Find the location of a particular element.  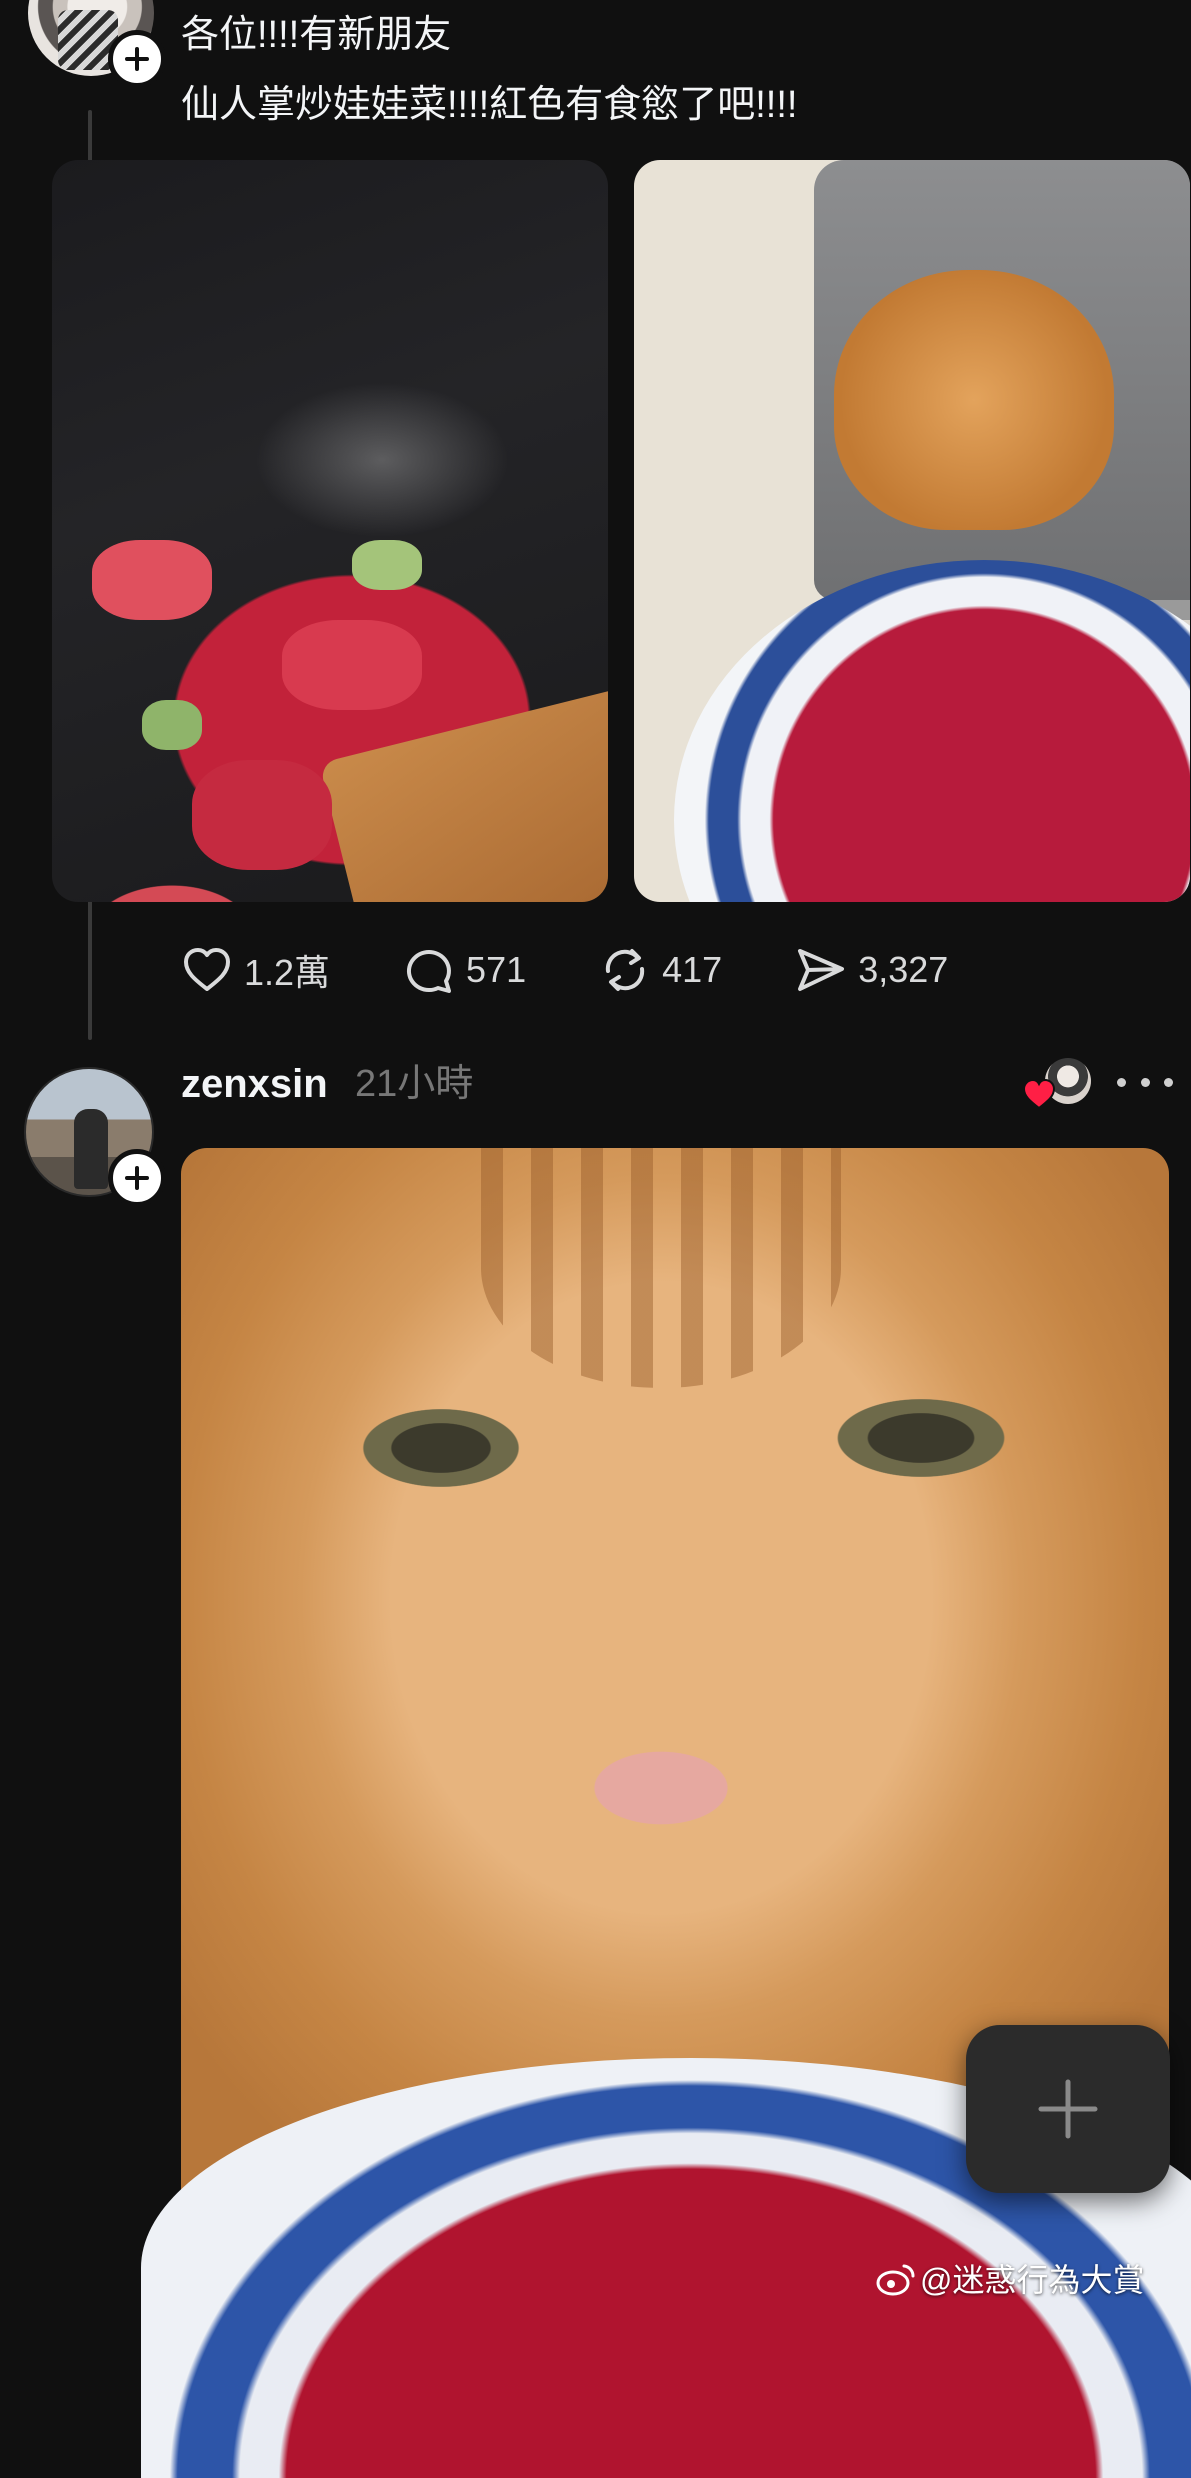

watermark-text: @迷惑行為大賞 is located at coordinates (1032, 2280).